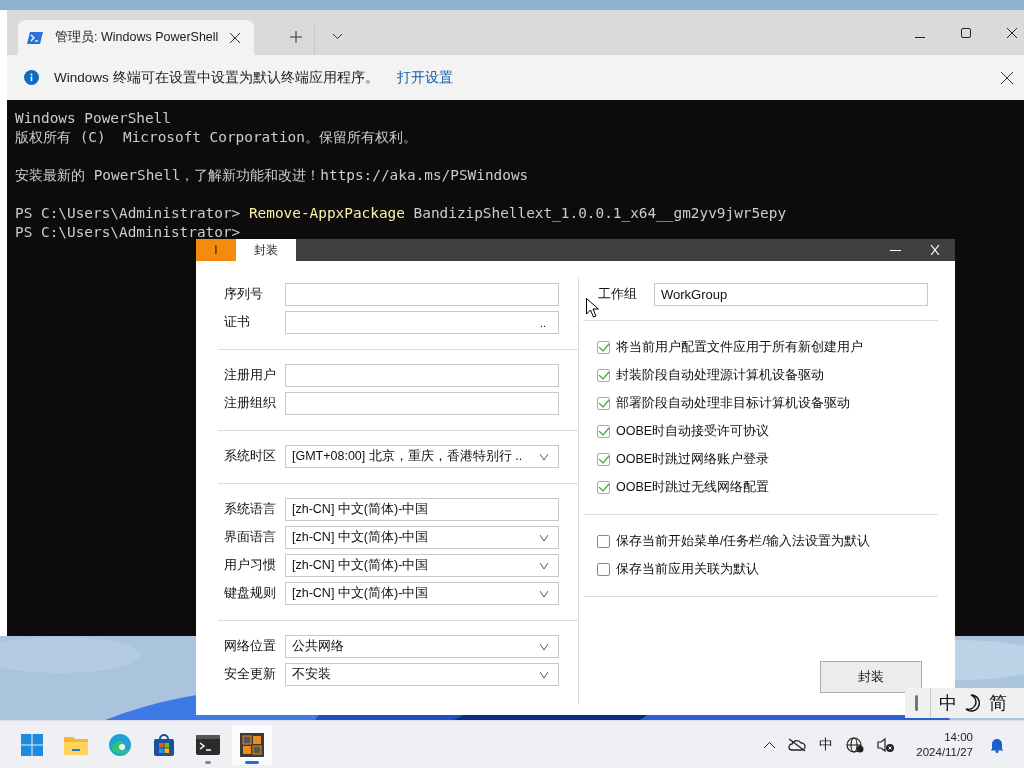 Image resolution: width=1024 pixels, height=768 pixels. Describe the element at coordinates (250, 565) in the screenshot. I see `field-label: 用户习惯` at that location.